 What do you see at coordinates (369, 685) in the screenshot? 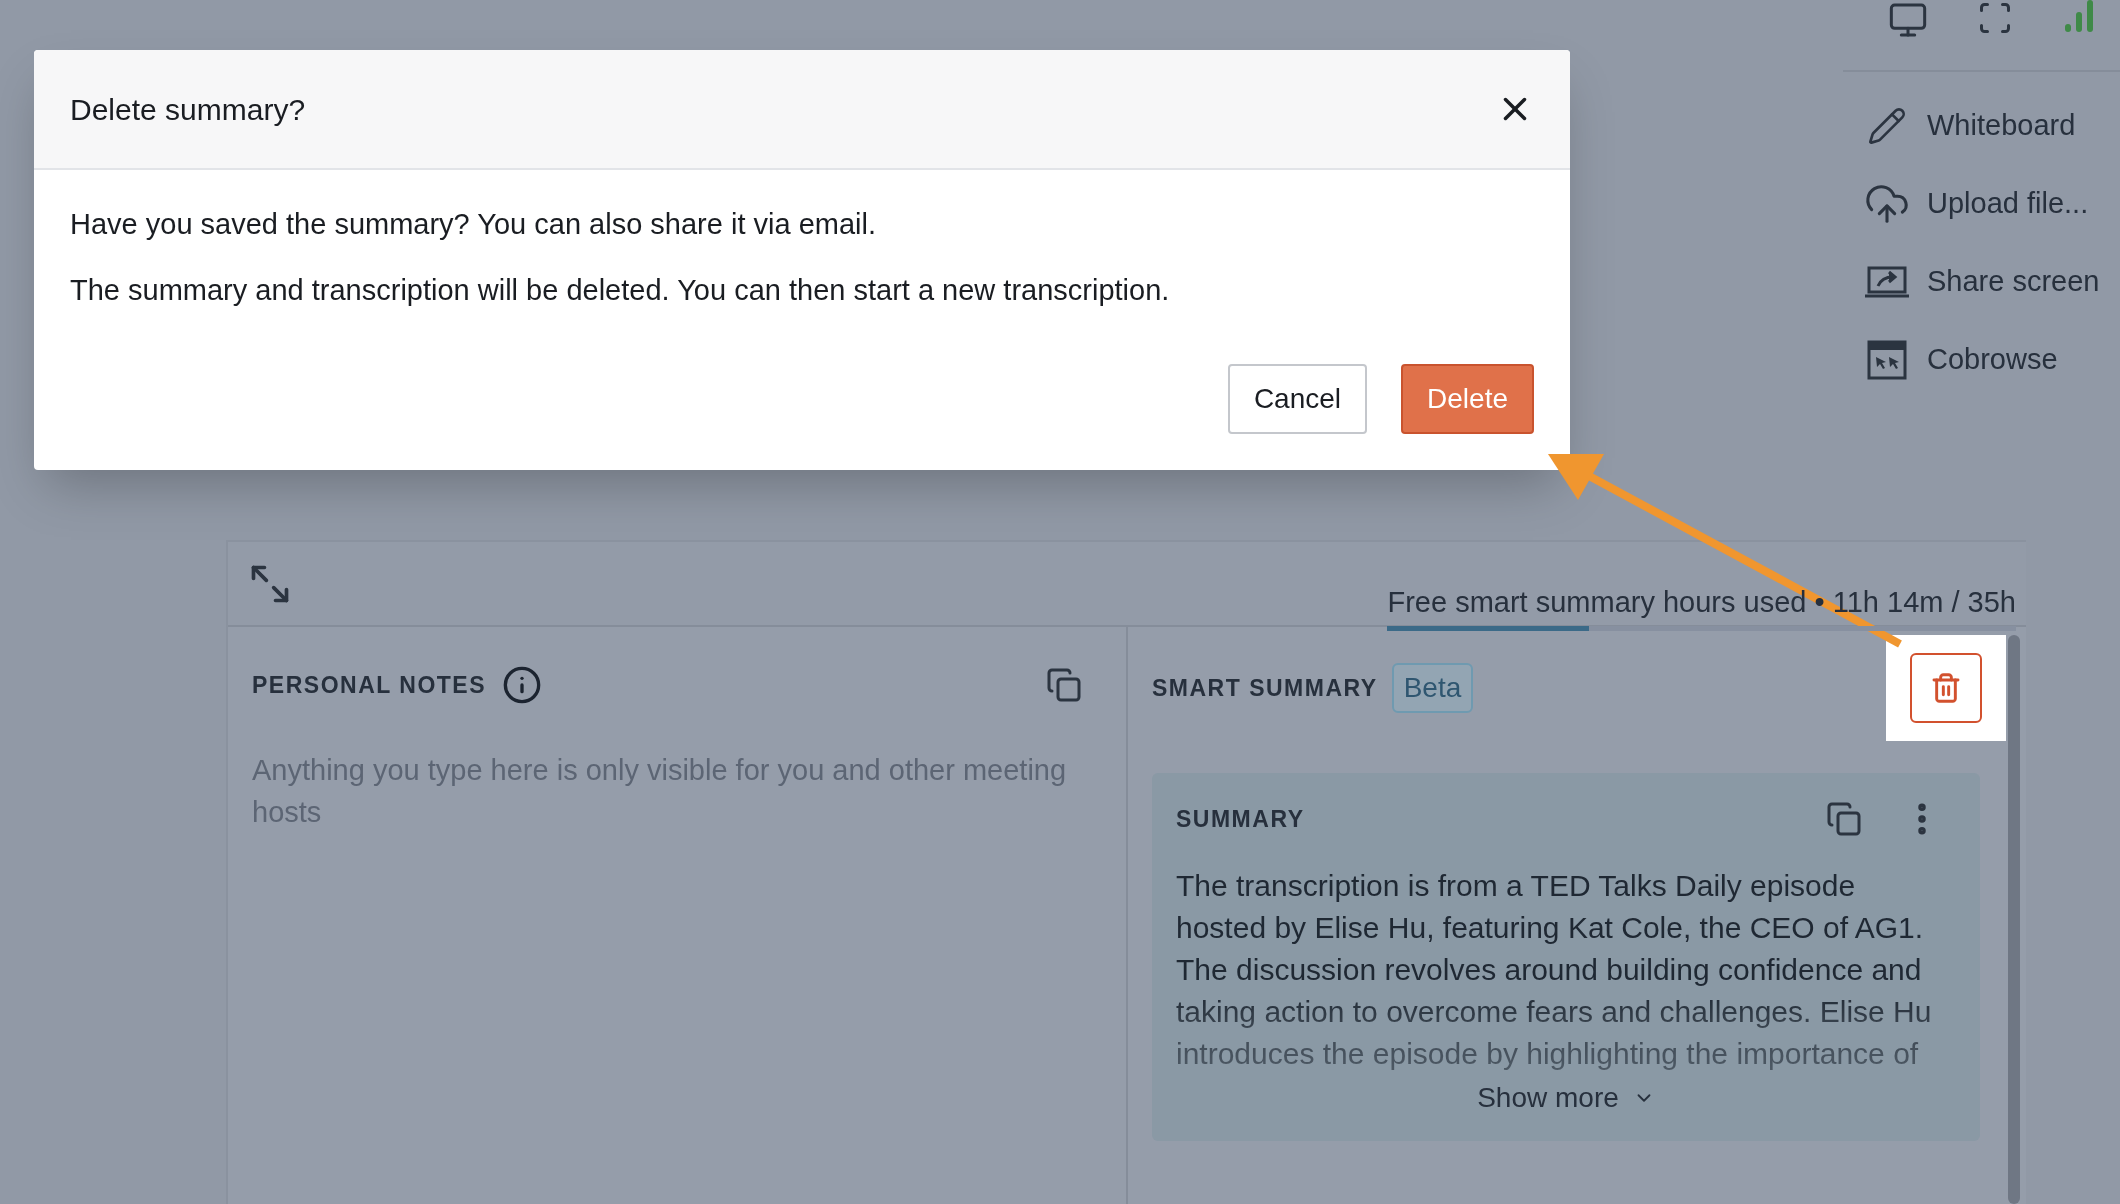
I see `personal-notes-title: PERSONAL NOTES` at bounding box center [369, 685].